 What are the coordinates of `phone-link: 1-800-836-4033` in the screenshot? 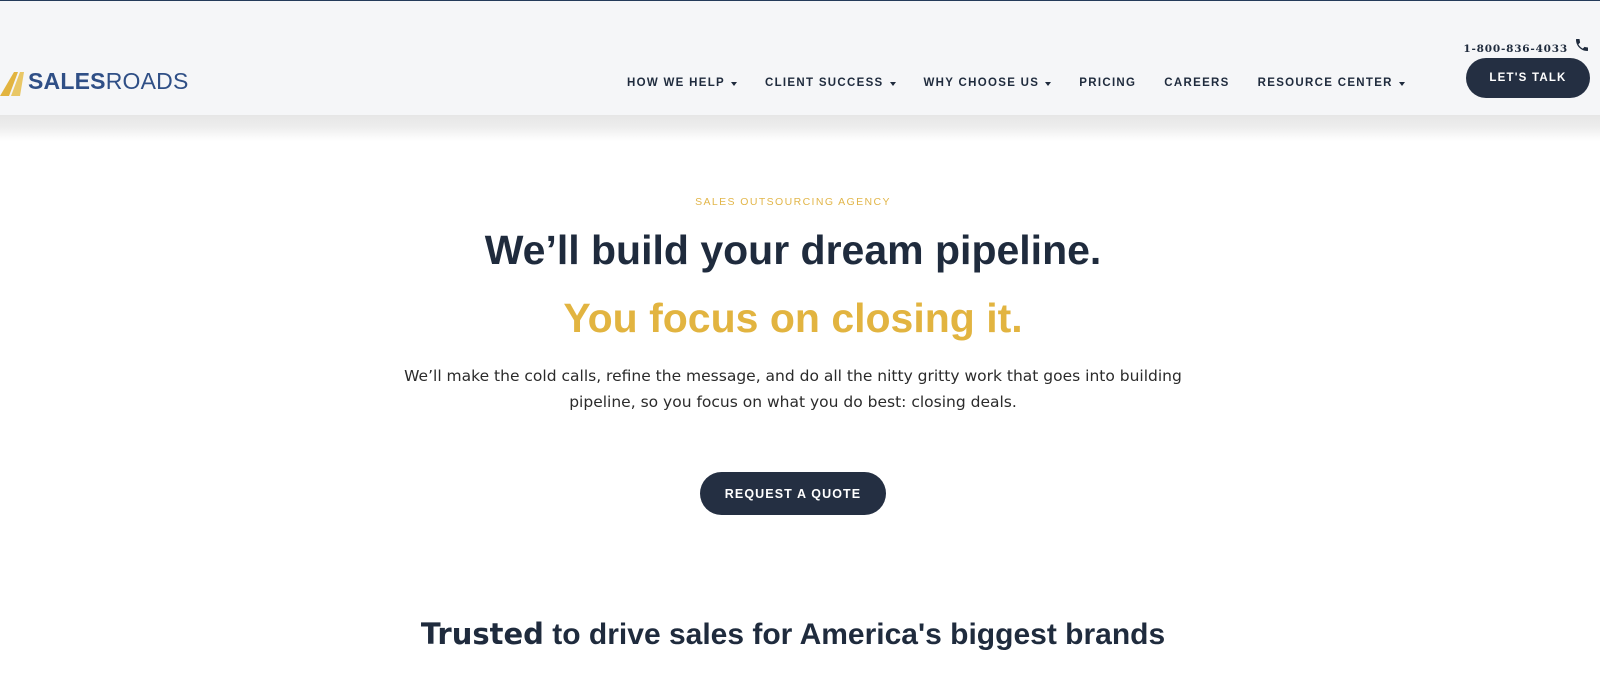 It's located at (1526, 44).